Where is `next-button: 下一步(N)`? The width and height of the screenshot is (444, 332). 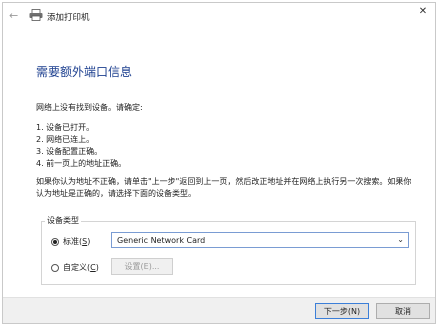
next-button: 下一步(N) is located at coordinates (342, 311).